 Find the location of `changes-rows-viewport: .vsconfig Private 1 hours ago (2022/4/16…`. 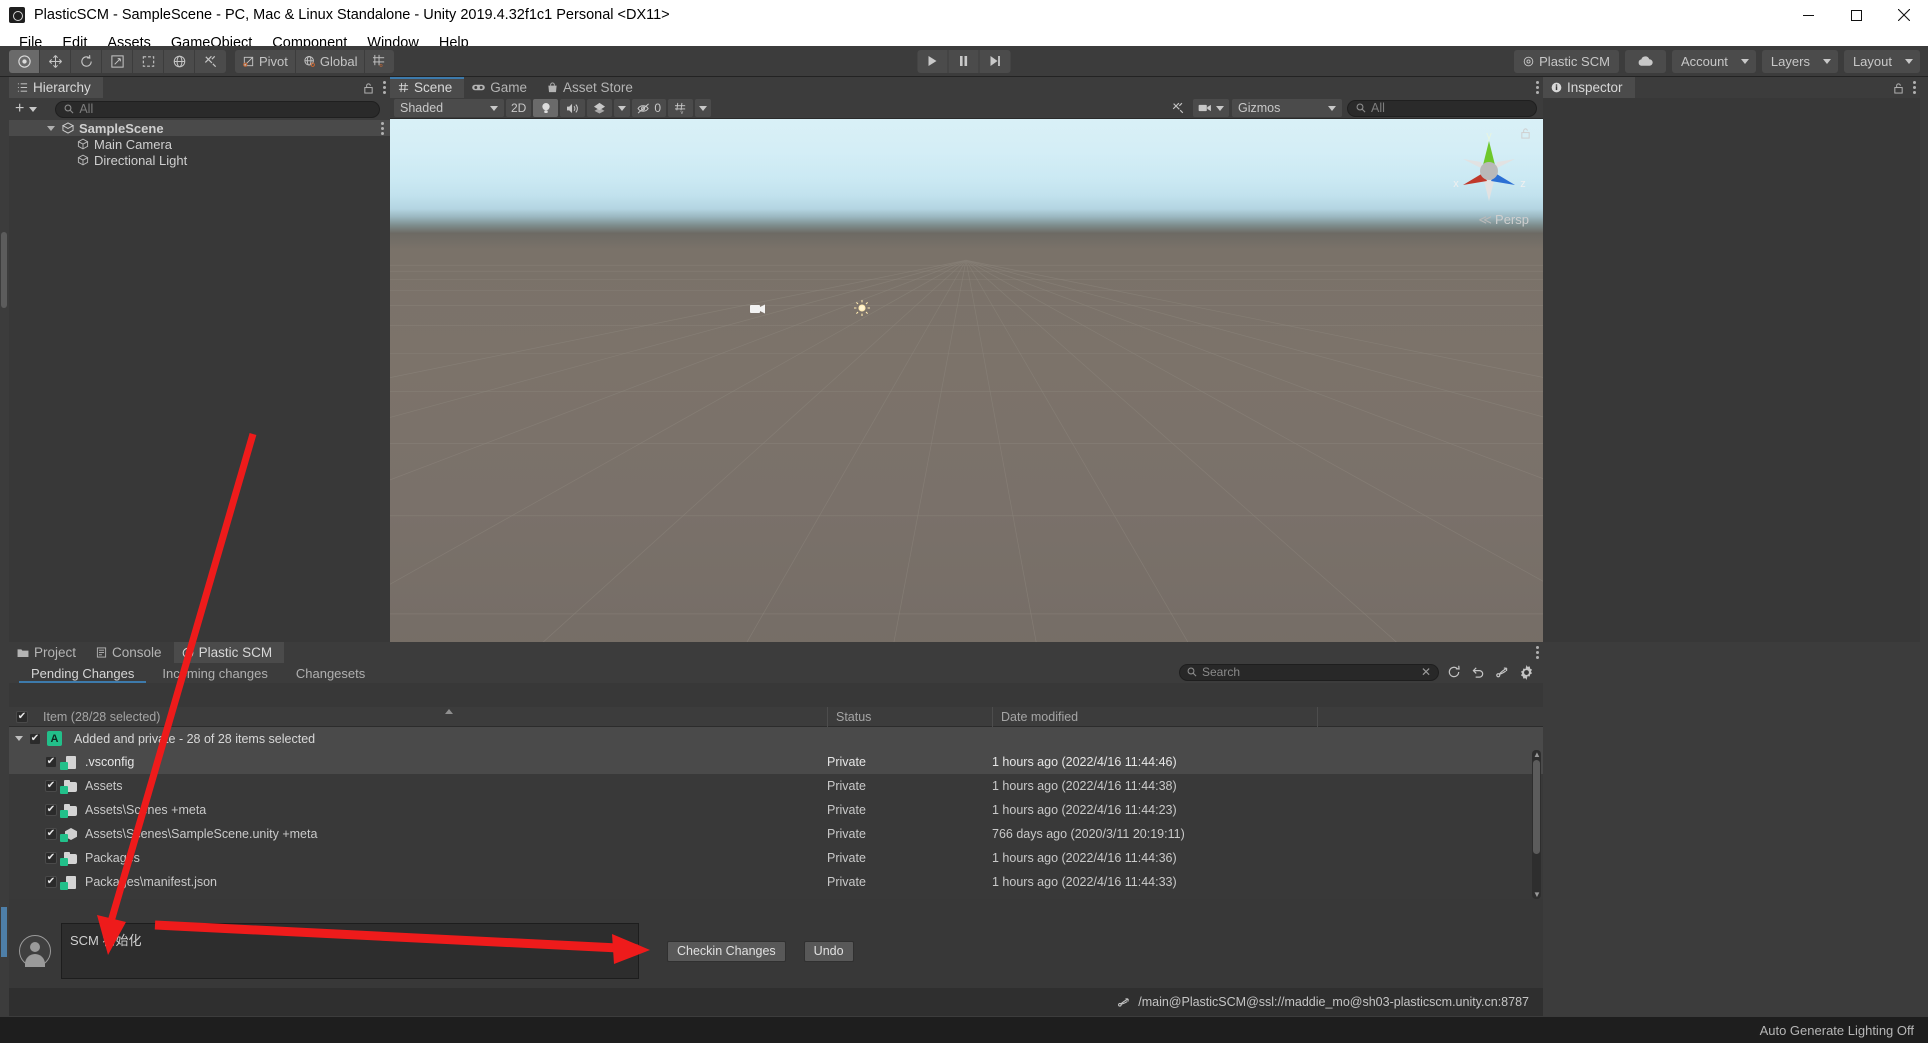

changes-rows-viewport: .vsconfig Private 1 hours ago (2022/4/16… is located at coordinates (776, 824).